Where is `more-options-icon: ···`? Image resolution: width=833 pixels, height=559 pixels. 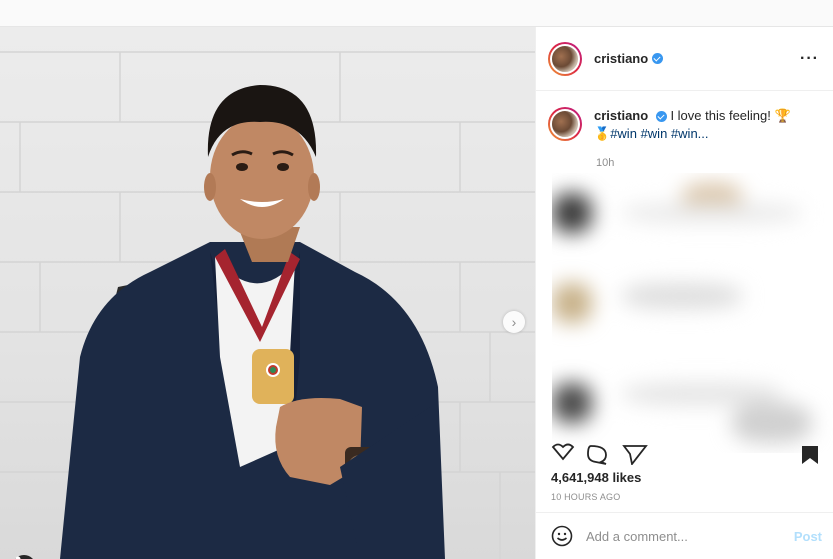 more-options-icon: ··· is located at coordinates (809, 59).